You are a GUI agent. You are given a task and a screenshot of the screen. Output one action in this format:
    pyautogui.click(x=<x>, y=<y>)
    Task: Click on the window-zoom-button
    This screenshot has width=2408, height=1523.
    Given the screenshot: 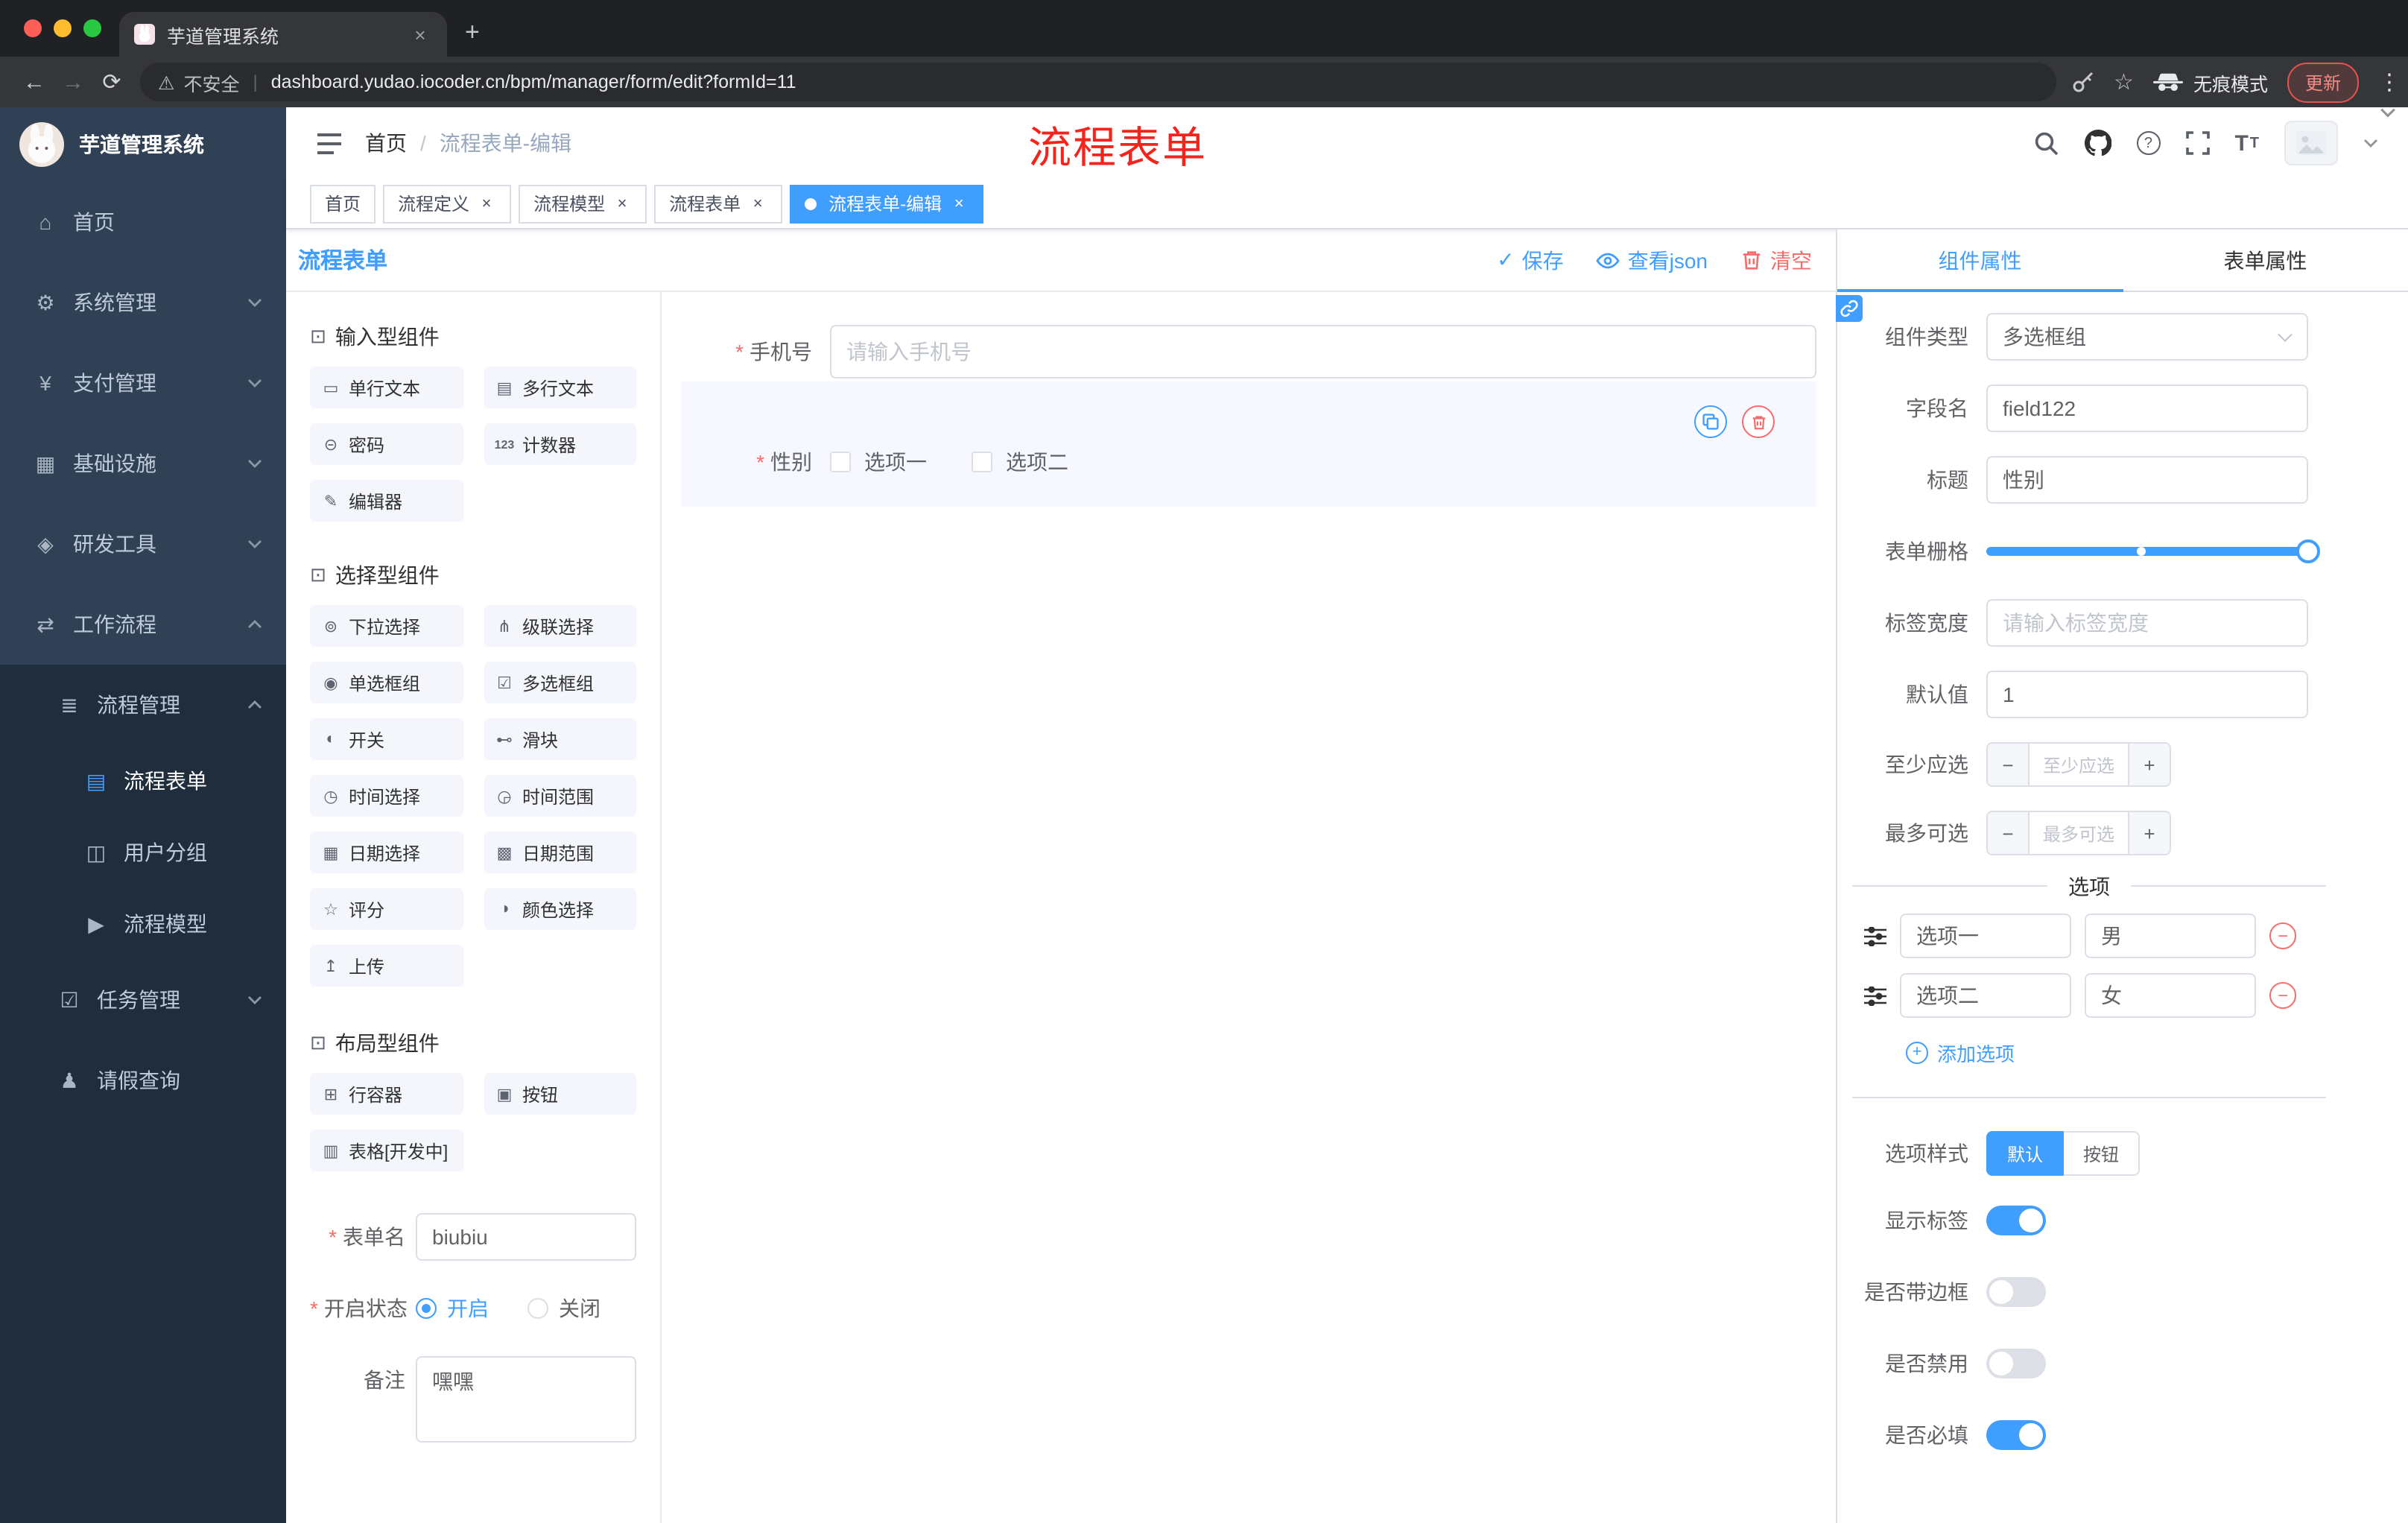 What is the action you would take?
    pyautogui.click(x=92, y=28)
    